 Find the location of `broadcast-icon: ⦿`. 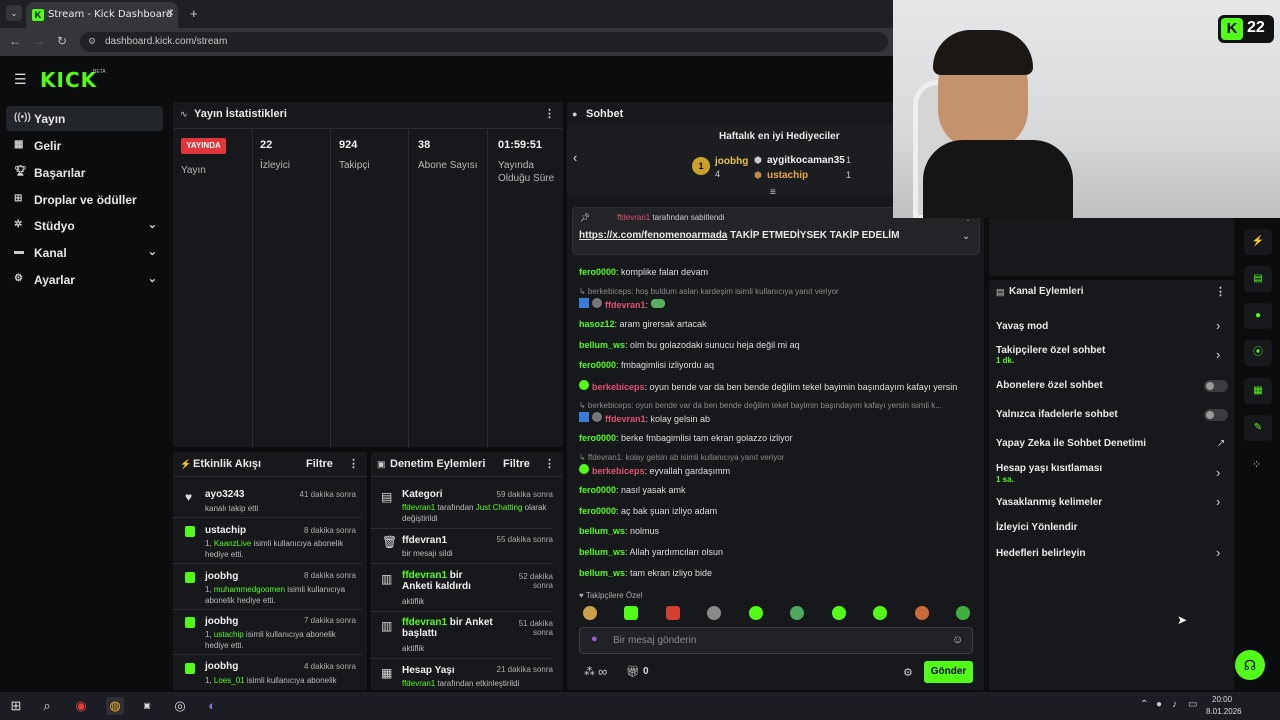

broadcast-icon: ⦿ is located at coordinates (1258, 353).